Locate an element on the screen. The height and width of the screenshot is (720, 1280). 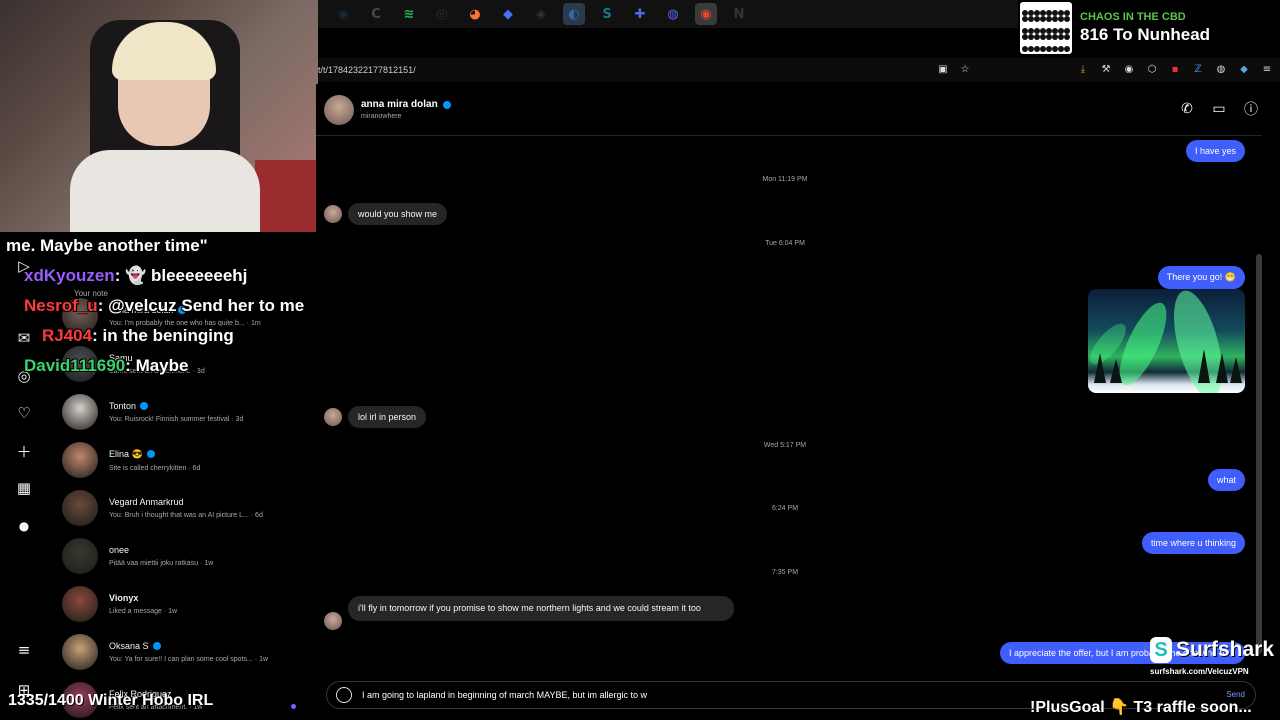
notifications-icon: ♡ is located at coordinates (24, 413).